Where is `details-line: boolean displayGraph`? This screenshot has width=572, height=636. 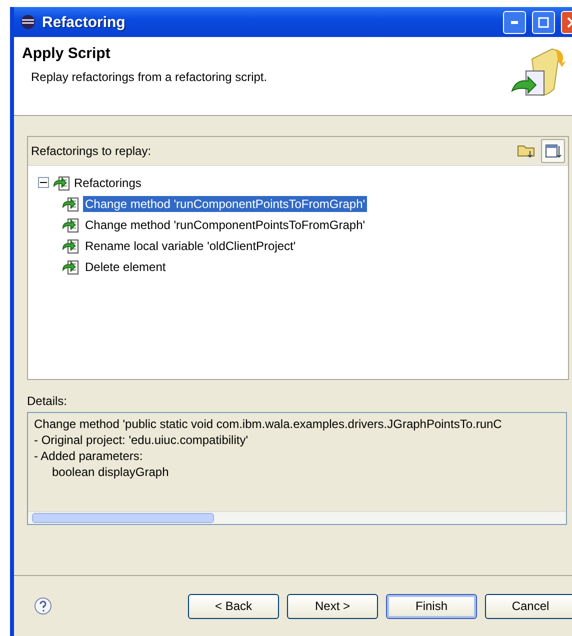
details-line: boolean displayGraph is located at coordinates (110, 473).